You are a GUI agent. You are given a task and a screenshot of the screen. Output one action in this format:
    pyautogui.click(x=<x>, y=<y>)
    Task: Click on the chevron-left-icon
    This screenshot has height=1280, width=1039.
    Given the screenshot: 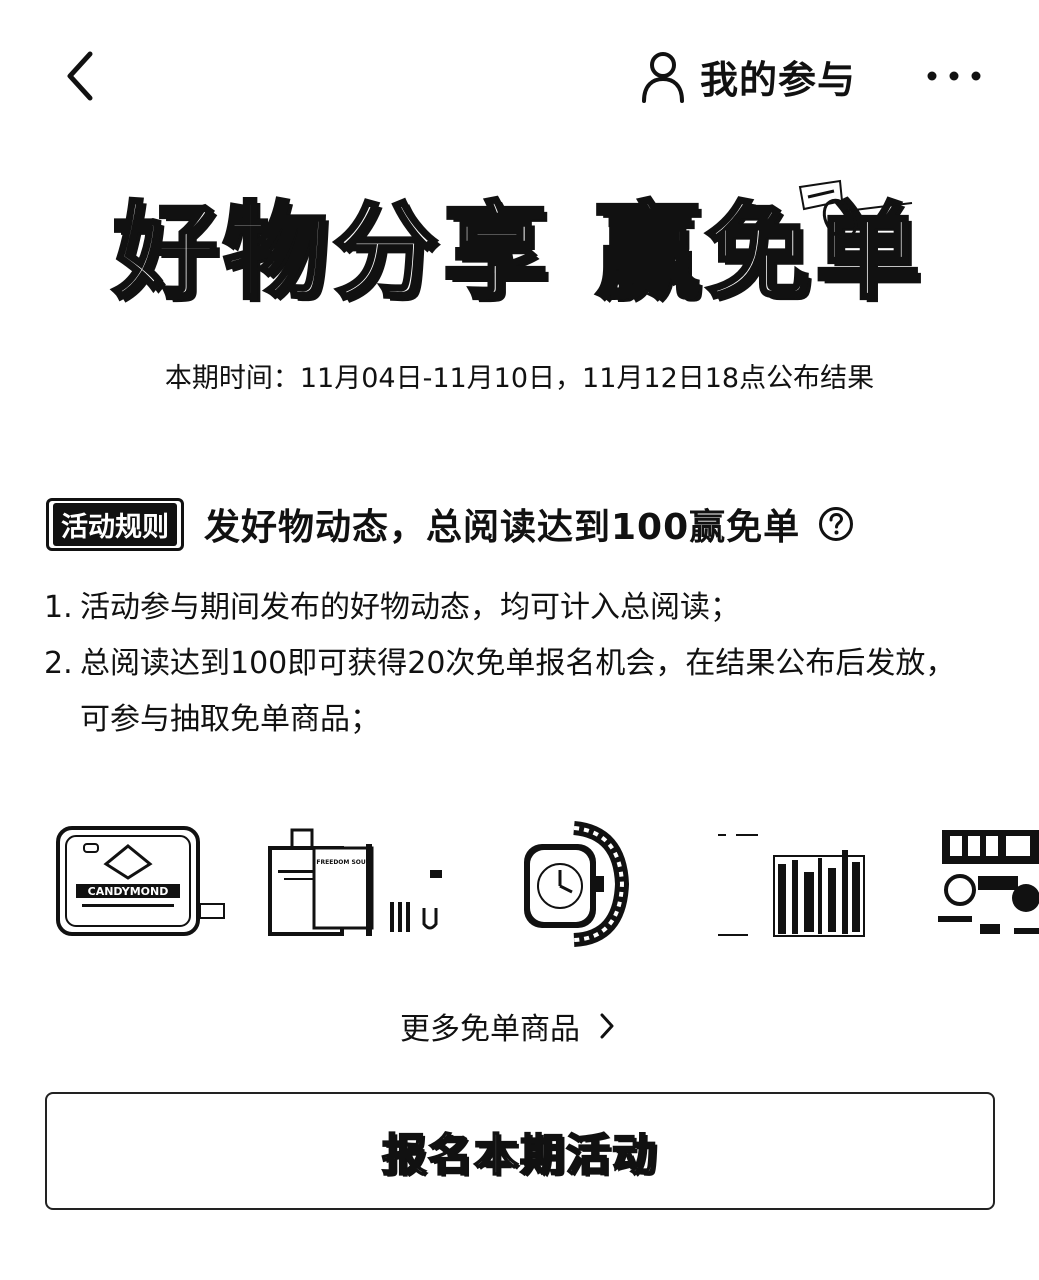 What is the action you would take?
    pyautogui.click(x=80, y=76)
    